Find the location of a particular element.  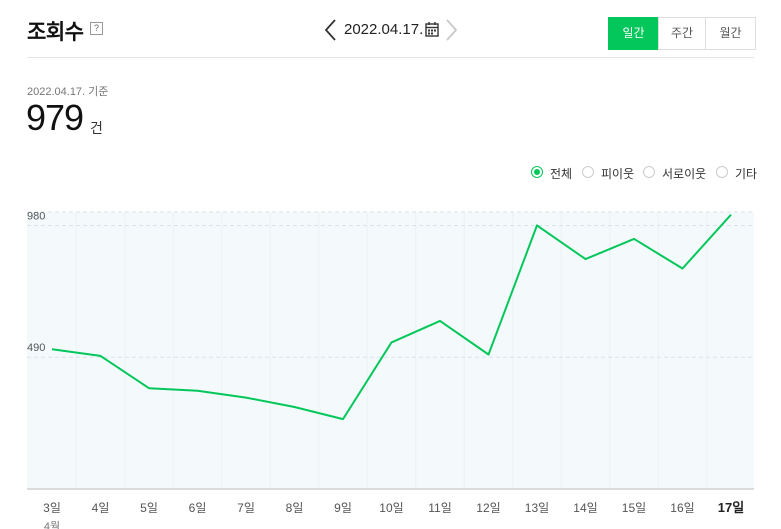

x-tick-label: 9일 is located at coordinates (343, 508).